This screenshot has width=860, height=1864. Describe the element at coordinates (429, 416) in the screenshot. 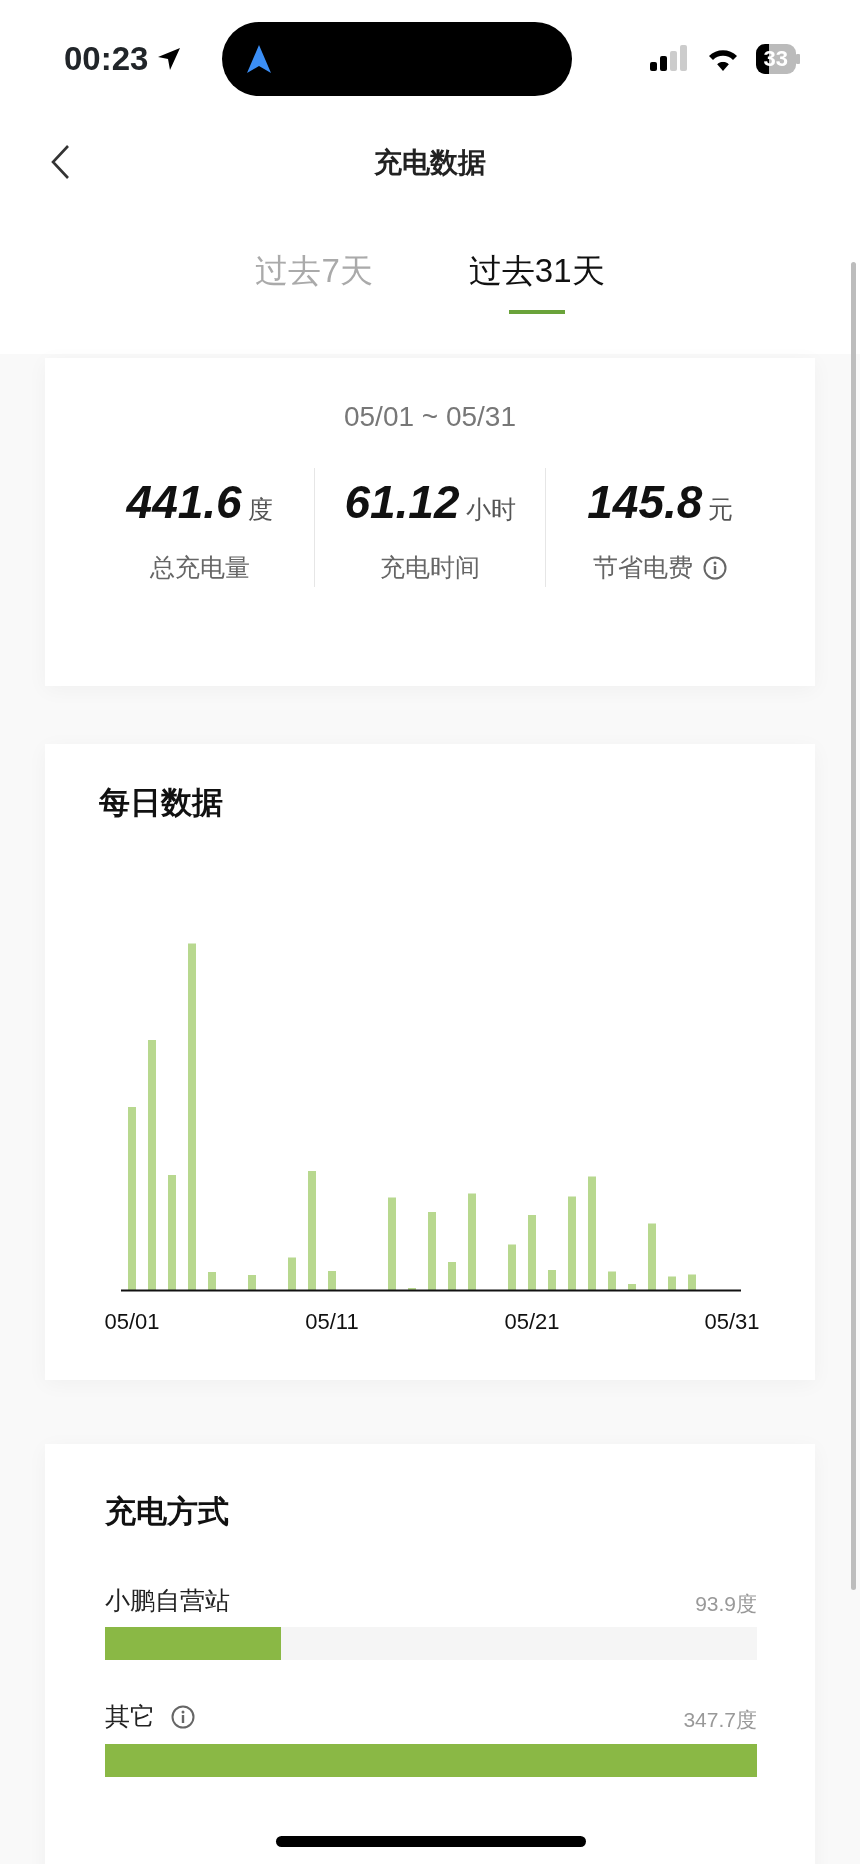

I see `date-range: 05/01 ~ 05/31` at that location.